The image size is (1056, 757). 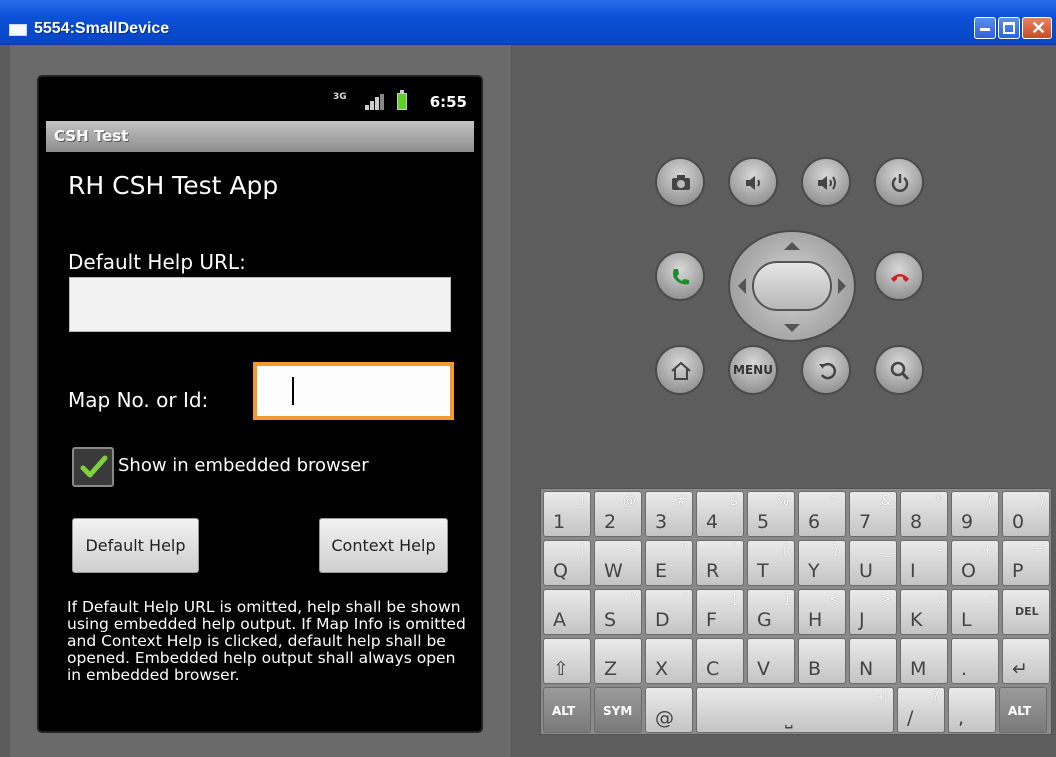 I want to click on dpad, so click(x=792, y=286).